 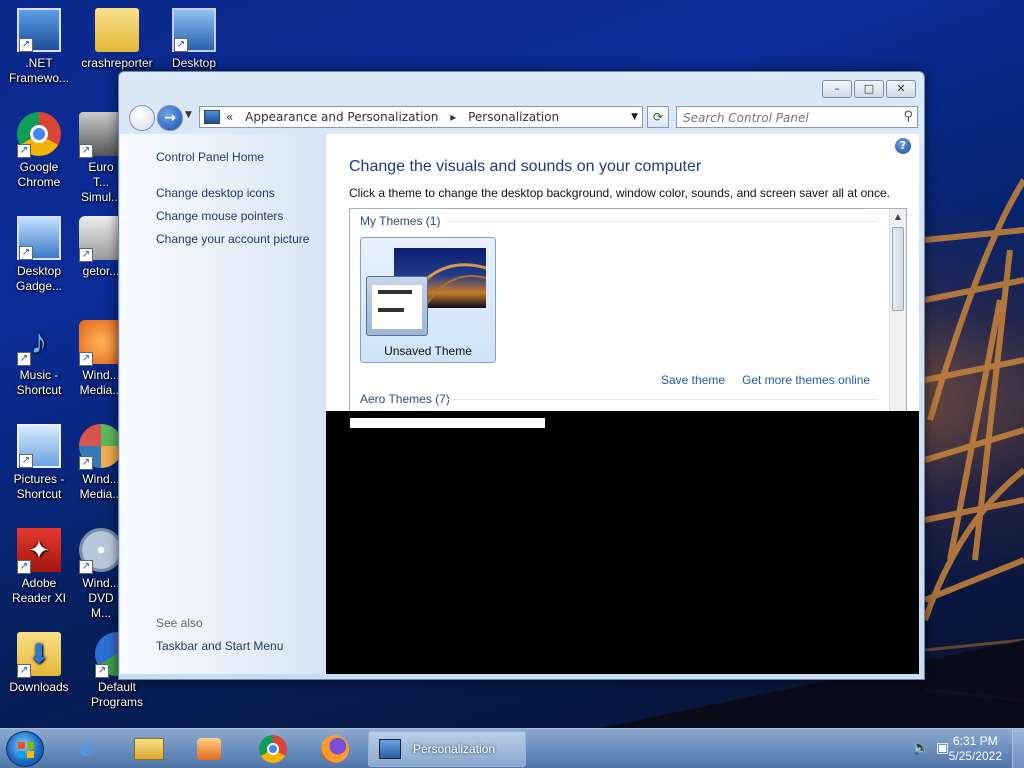 What do you see at coordinates (232, 239) in the screenshot?
I see `change-account-picture-link: Change your account picture` at bounding box center [232, 239].